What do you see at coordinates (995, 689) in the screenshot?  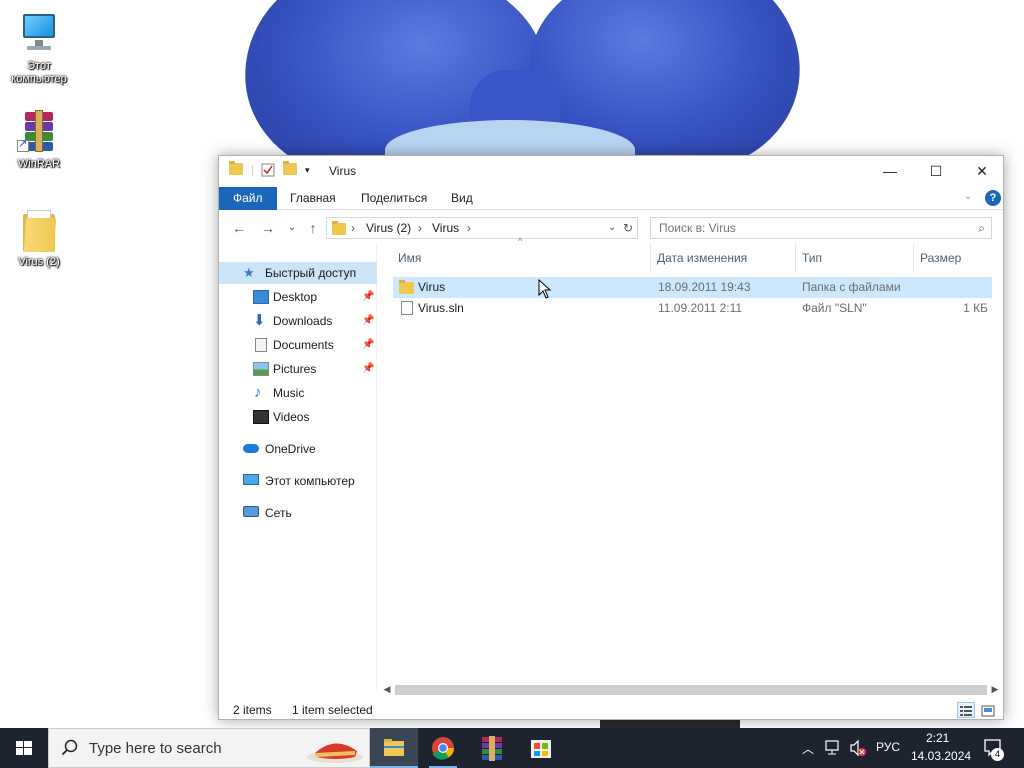 I see `scroll-right-icon: ▶` at bounding box center [995, 689].